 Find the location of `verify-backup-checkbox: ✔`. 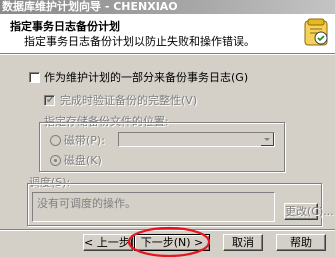

verify-backup-checkbox: ✔ is located at coordinates (49, 100).